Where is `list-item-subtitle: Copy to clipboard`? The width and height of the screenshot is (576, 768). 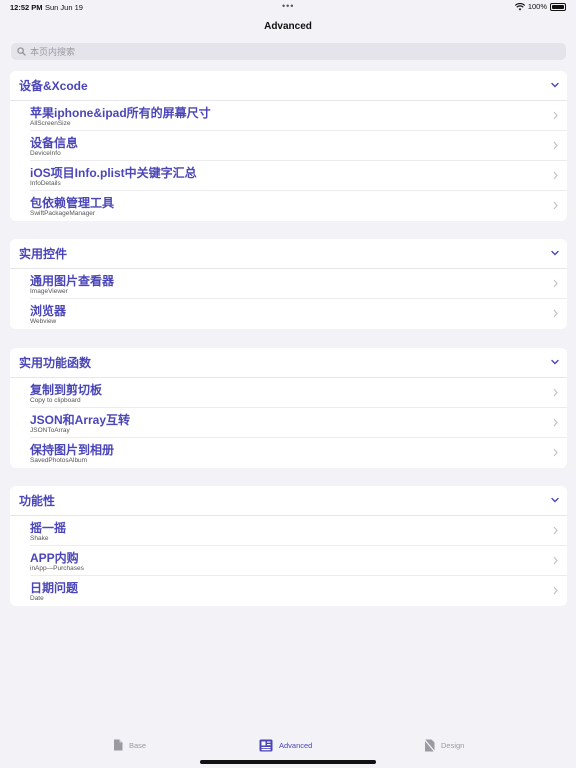
list-item-subtitle: Copy to clipboard is located at coordinates (55, 400).